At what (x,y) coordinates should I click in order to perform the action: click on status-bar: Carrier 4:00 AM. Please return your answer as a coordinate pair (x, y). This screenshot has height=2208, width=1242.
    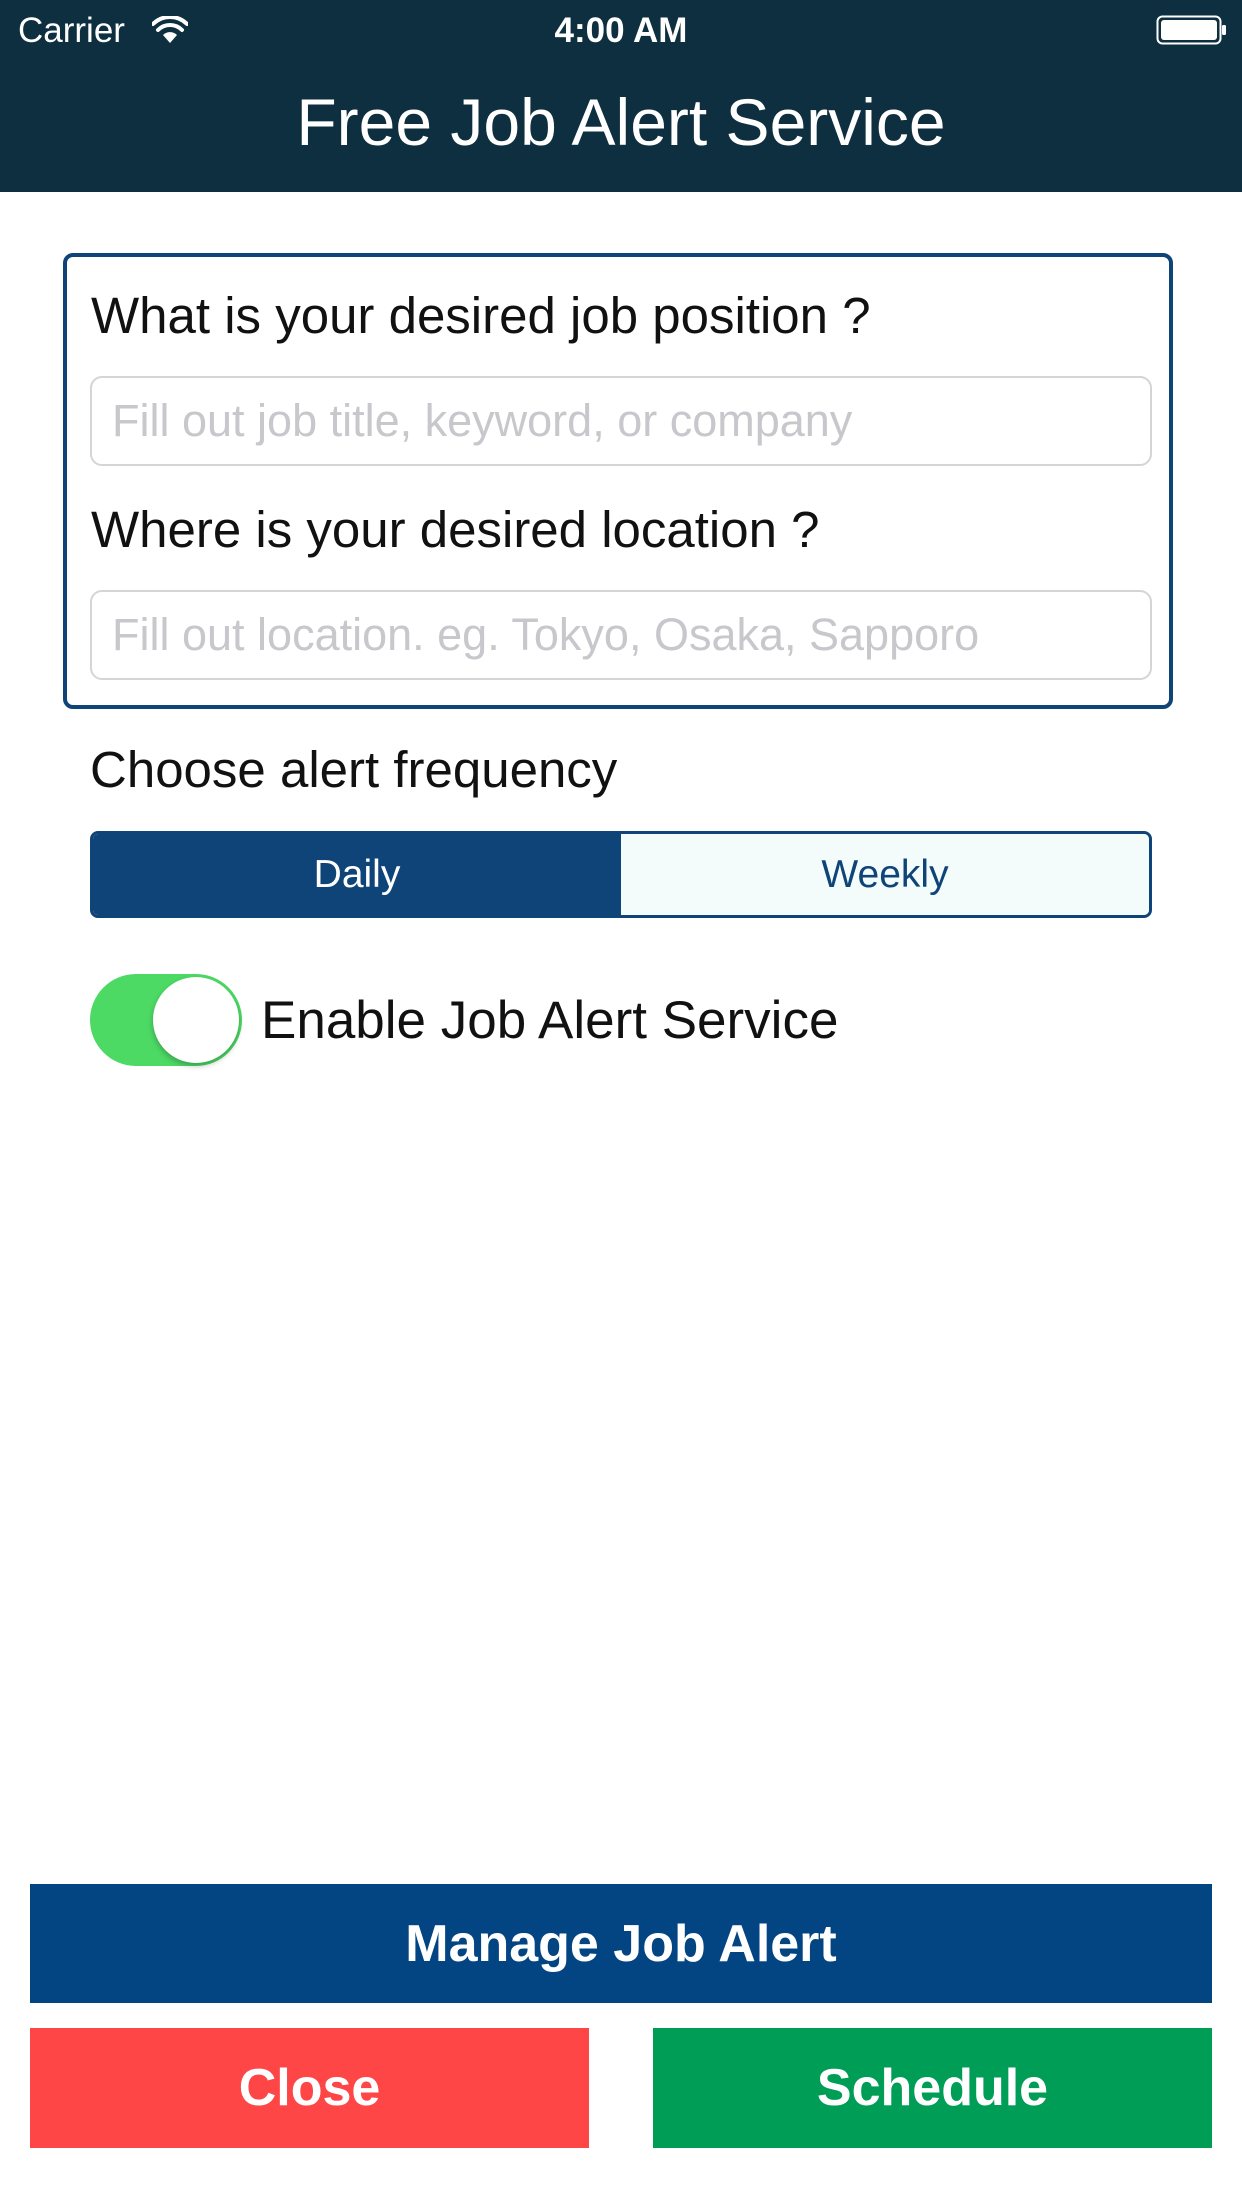
    Looking at the image, I should click on (621, 31).